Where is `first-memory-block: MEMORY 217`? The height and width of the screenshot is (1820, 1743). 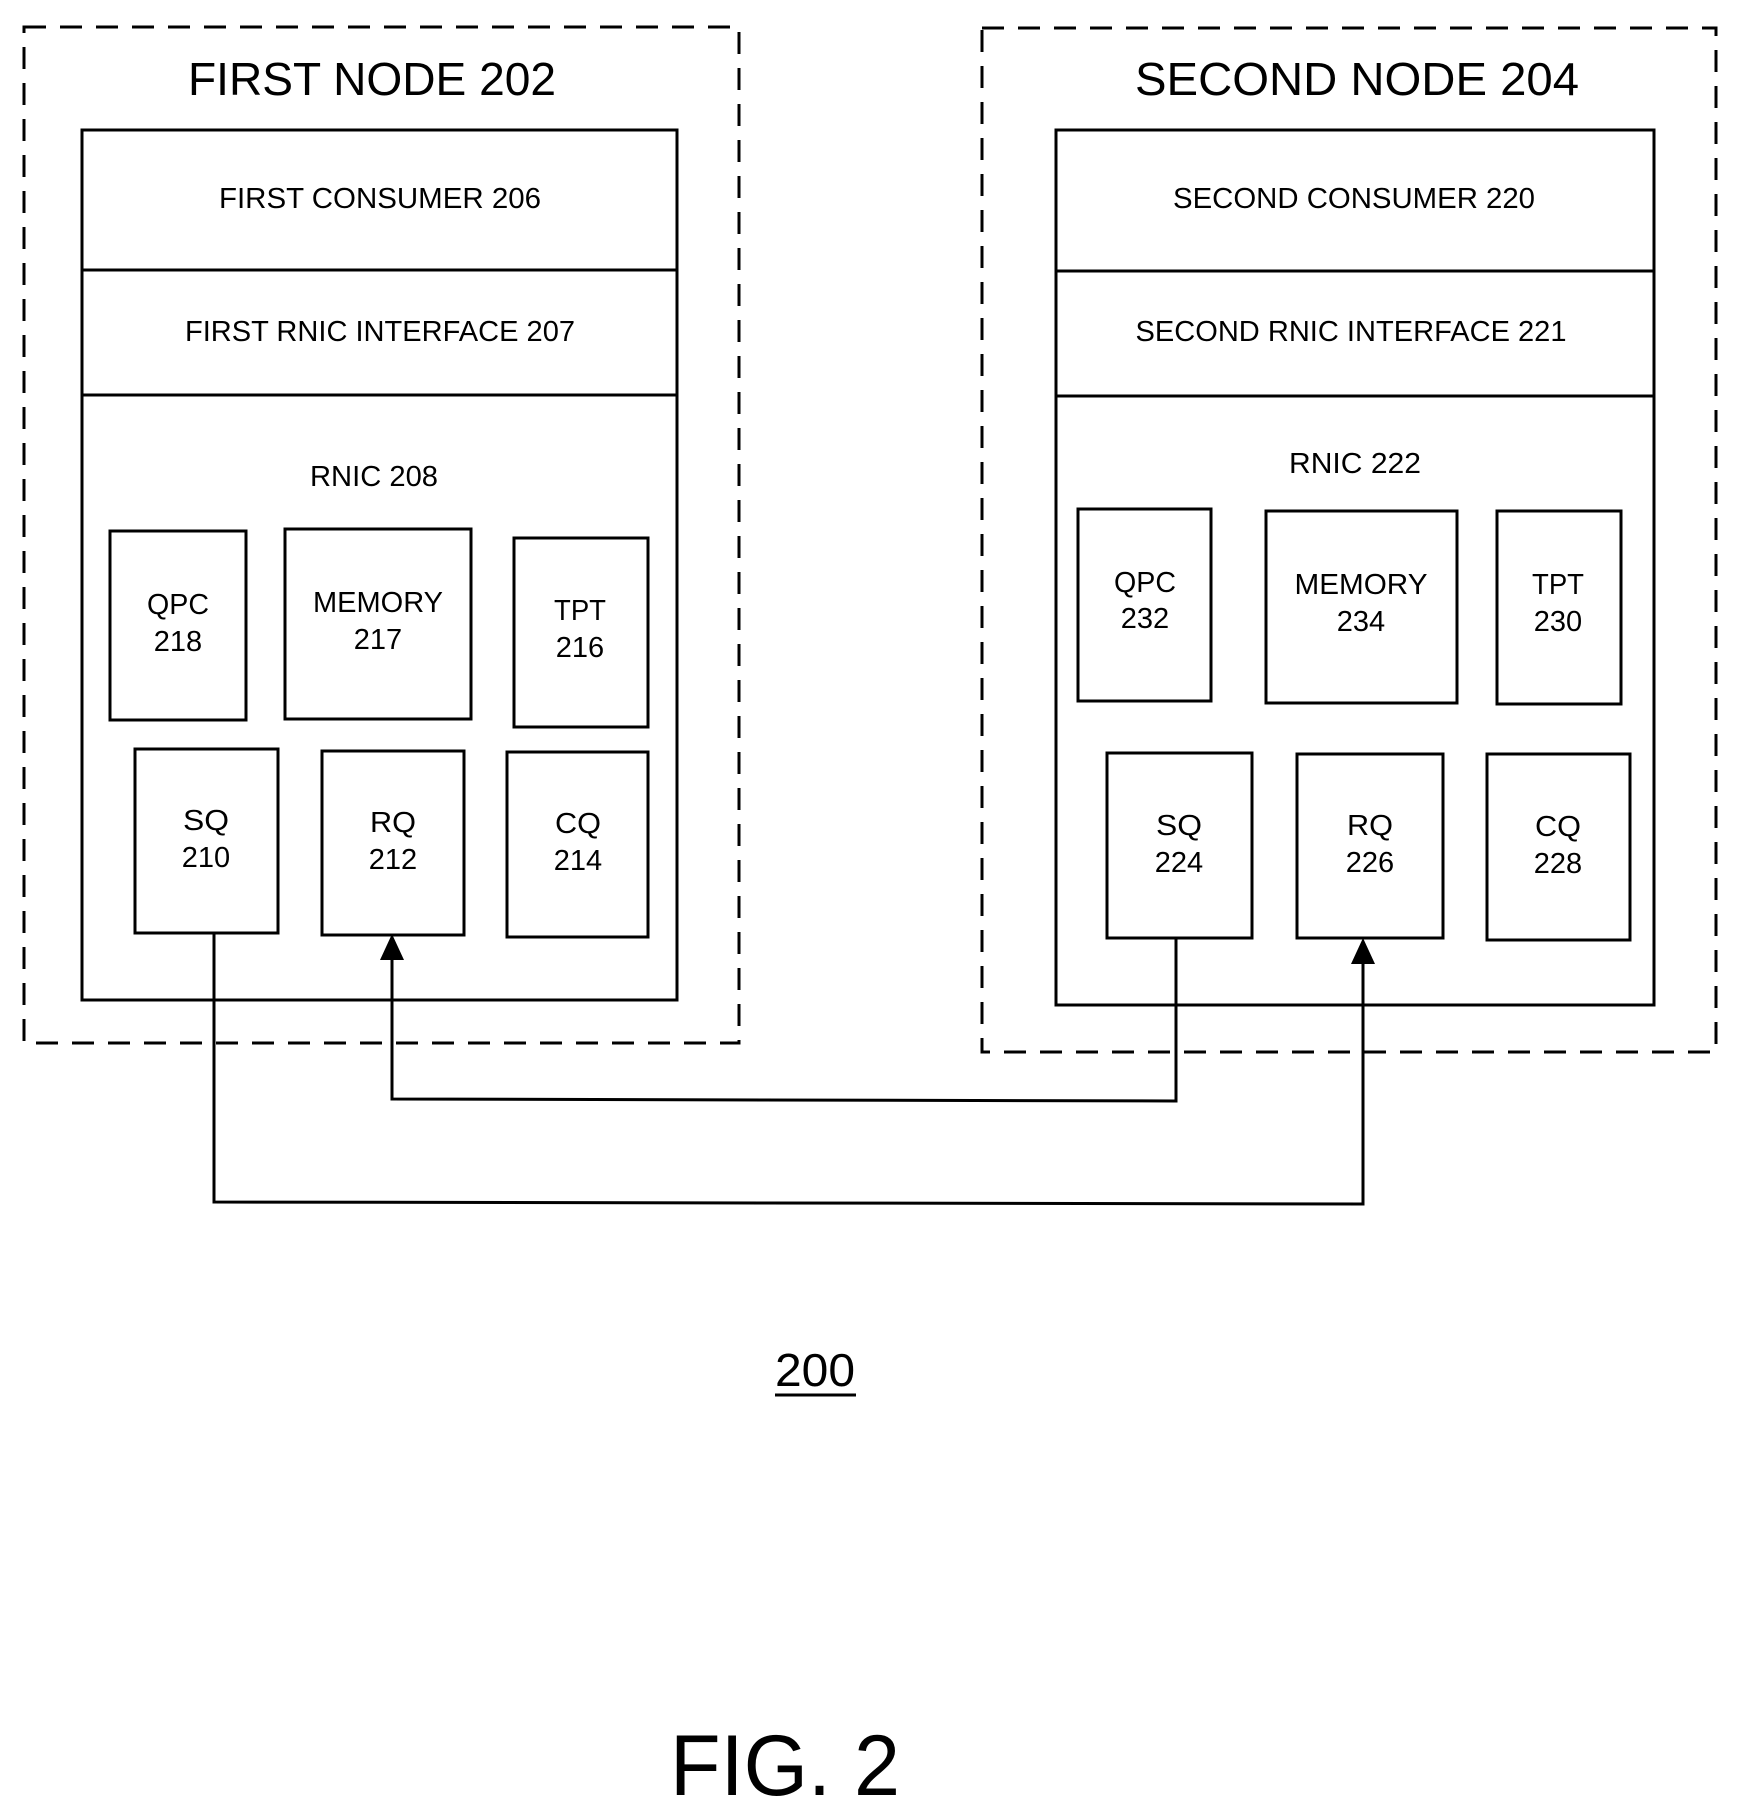 first-memory-block: MEMORY 217 is located at coordinates (378, 624).